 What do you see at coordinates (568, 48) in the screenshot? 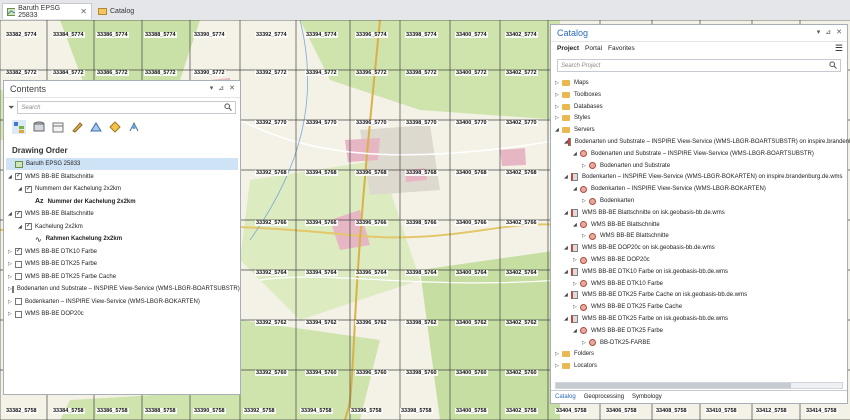
I see `tab-project: Project` at bounding box center [568, 48].